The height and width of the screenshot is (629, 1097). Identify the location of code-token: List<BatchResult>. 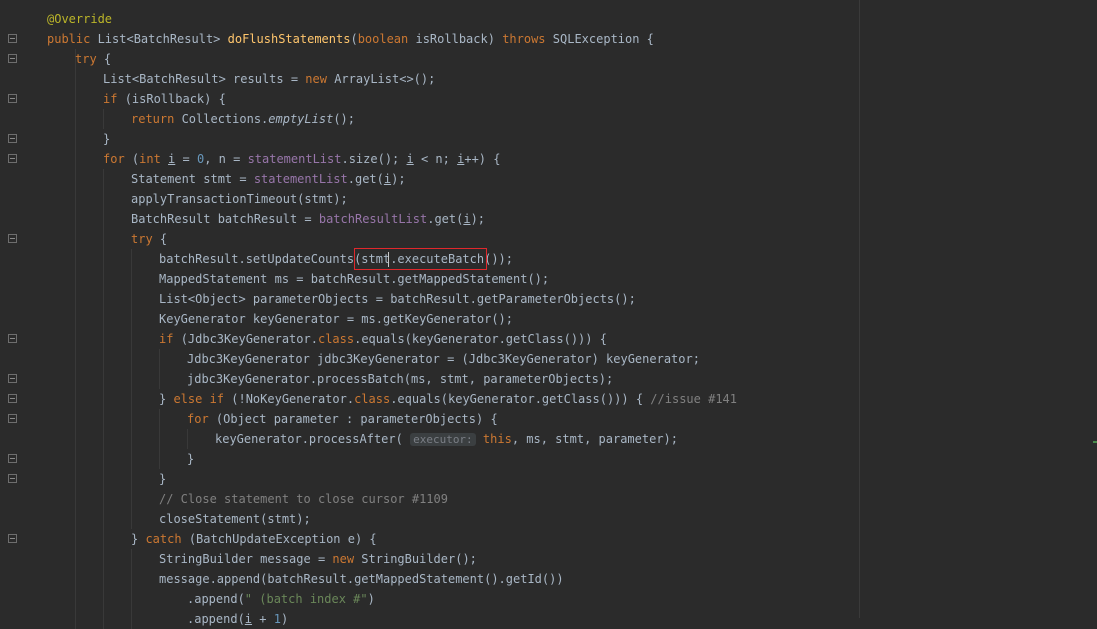
(162, 39).